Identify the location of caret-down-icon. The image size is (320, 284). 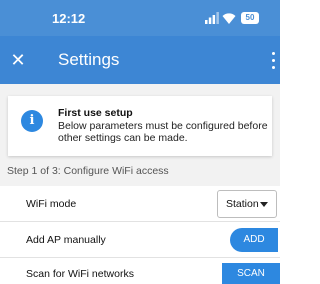
(264, 204).